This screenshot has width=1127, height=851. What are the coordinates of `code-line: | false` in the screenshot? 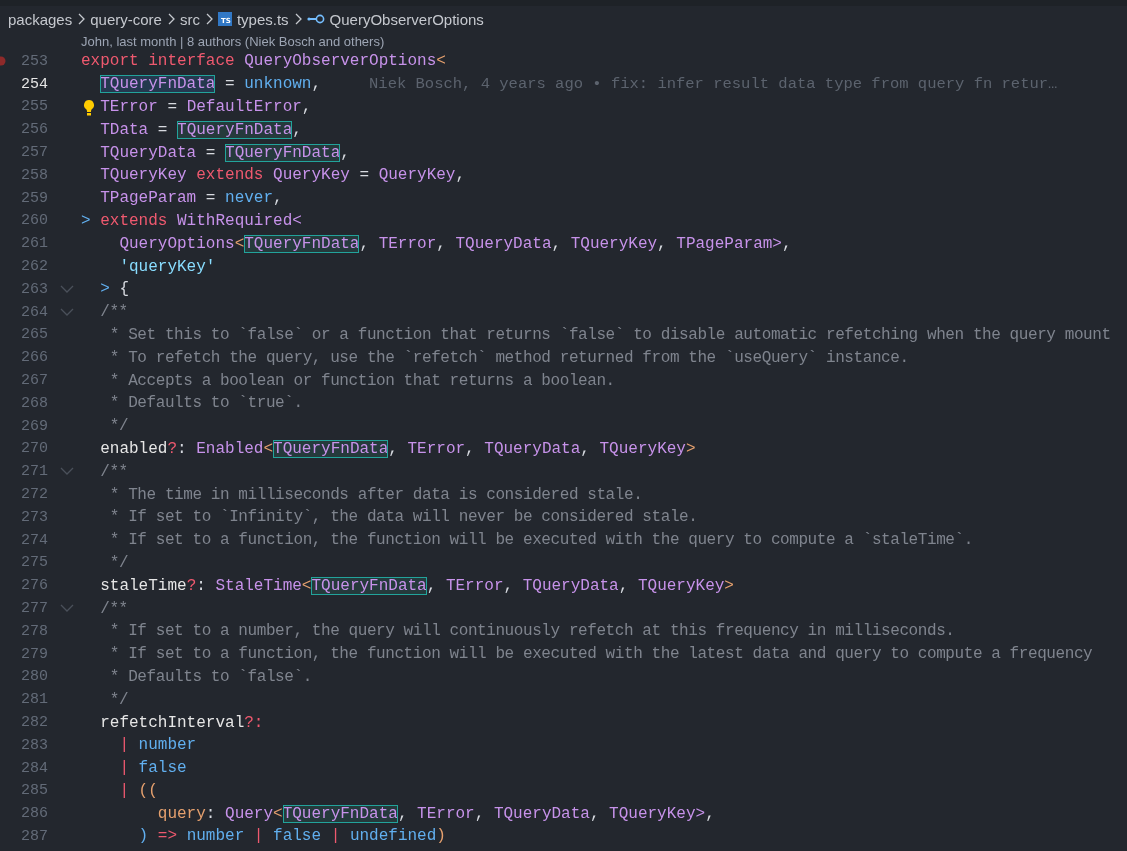 It's located at (153, 768).